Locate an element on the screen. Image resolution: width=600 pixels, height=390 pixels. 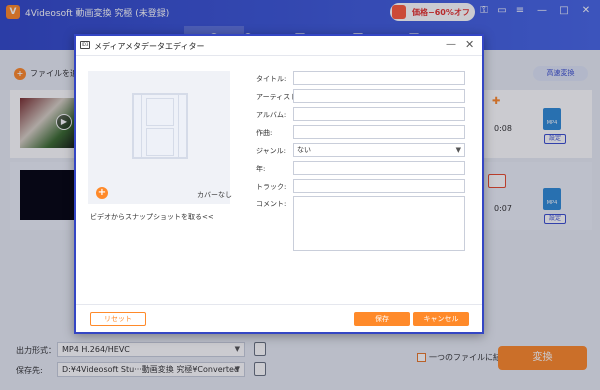
comment-label: コメント: is located at coordinates (271, 204).